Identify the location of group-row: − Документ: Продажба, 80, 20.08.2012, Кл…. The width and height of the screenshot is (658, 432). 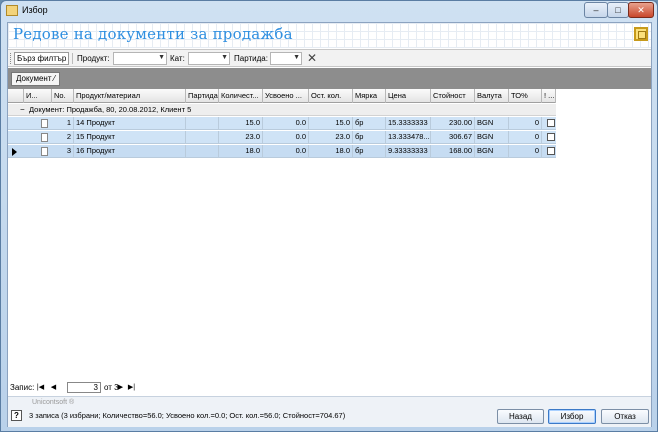
(282, 110).